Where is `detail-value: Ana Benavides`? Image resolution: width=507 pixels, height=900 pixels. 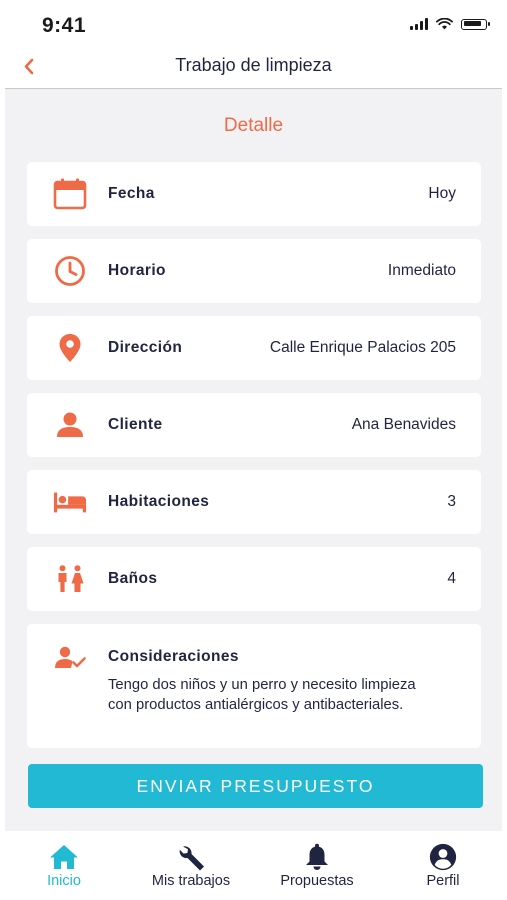
detail-value: Ana Benavides is located at coordinates (403, 424).